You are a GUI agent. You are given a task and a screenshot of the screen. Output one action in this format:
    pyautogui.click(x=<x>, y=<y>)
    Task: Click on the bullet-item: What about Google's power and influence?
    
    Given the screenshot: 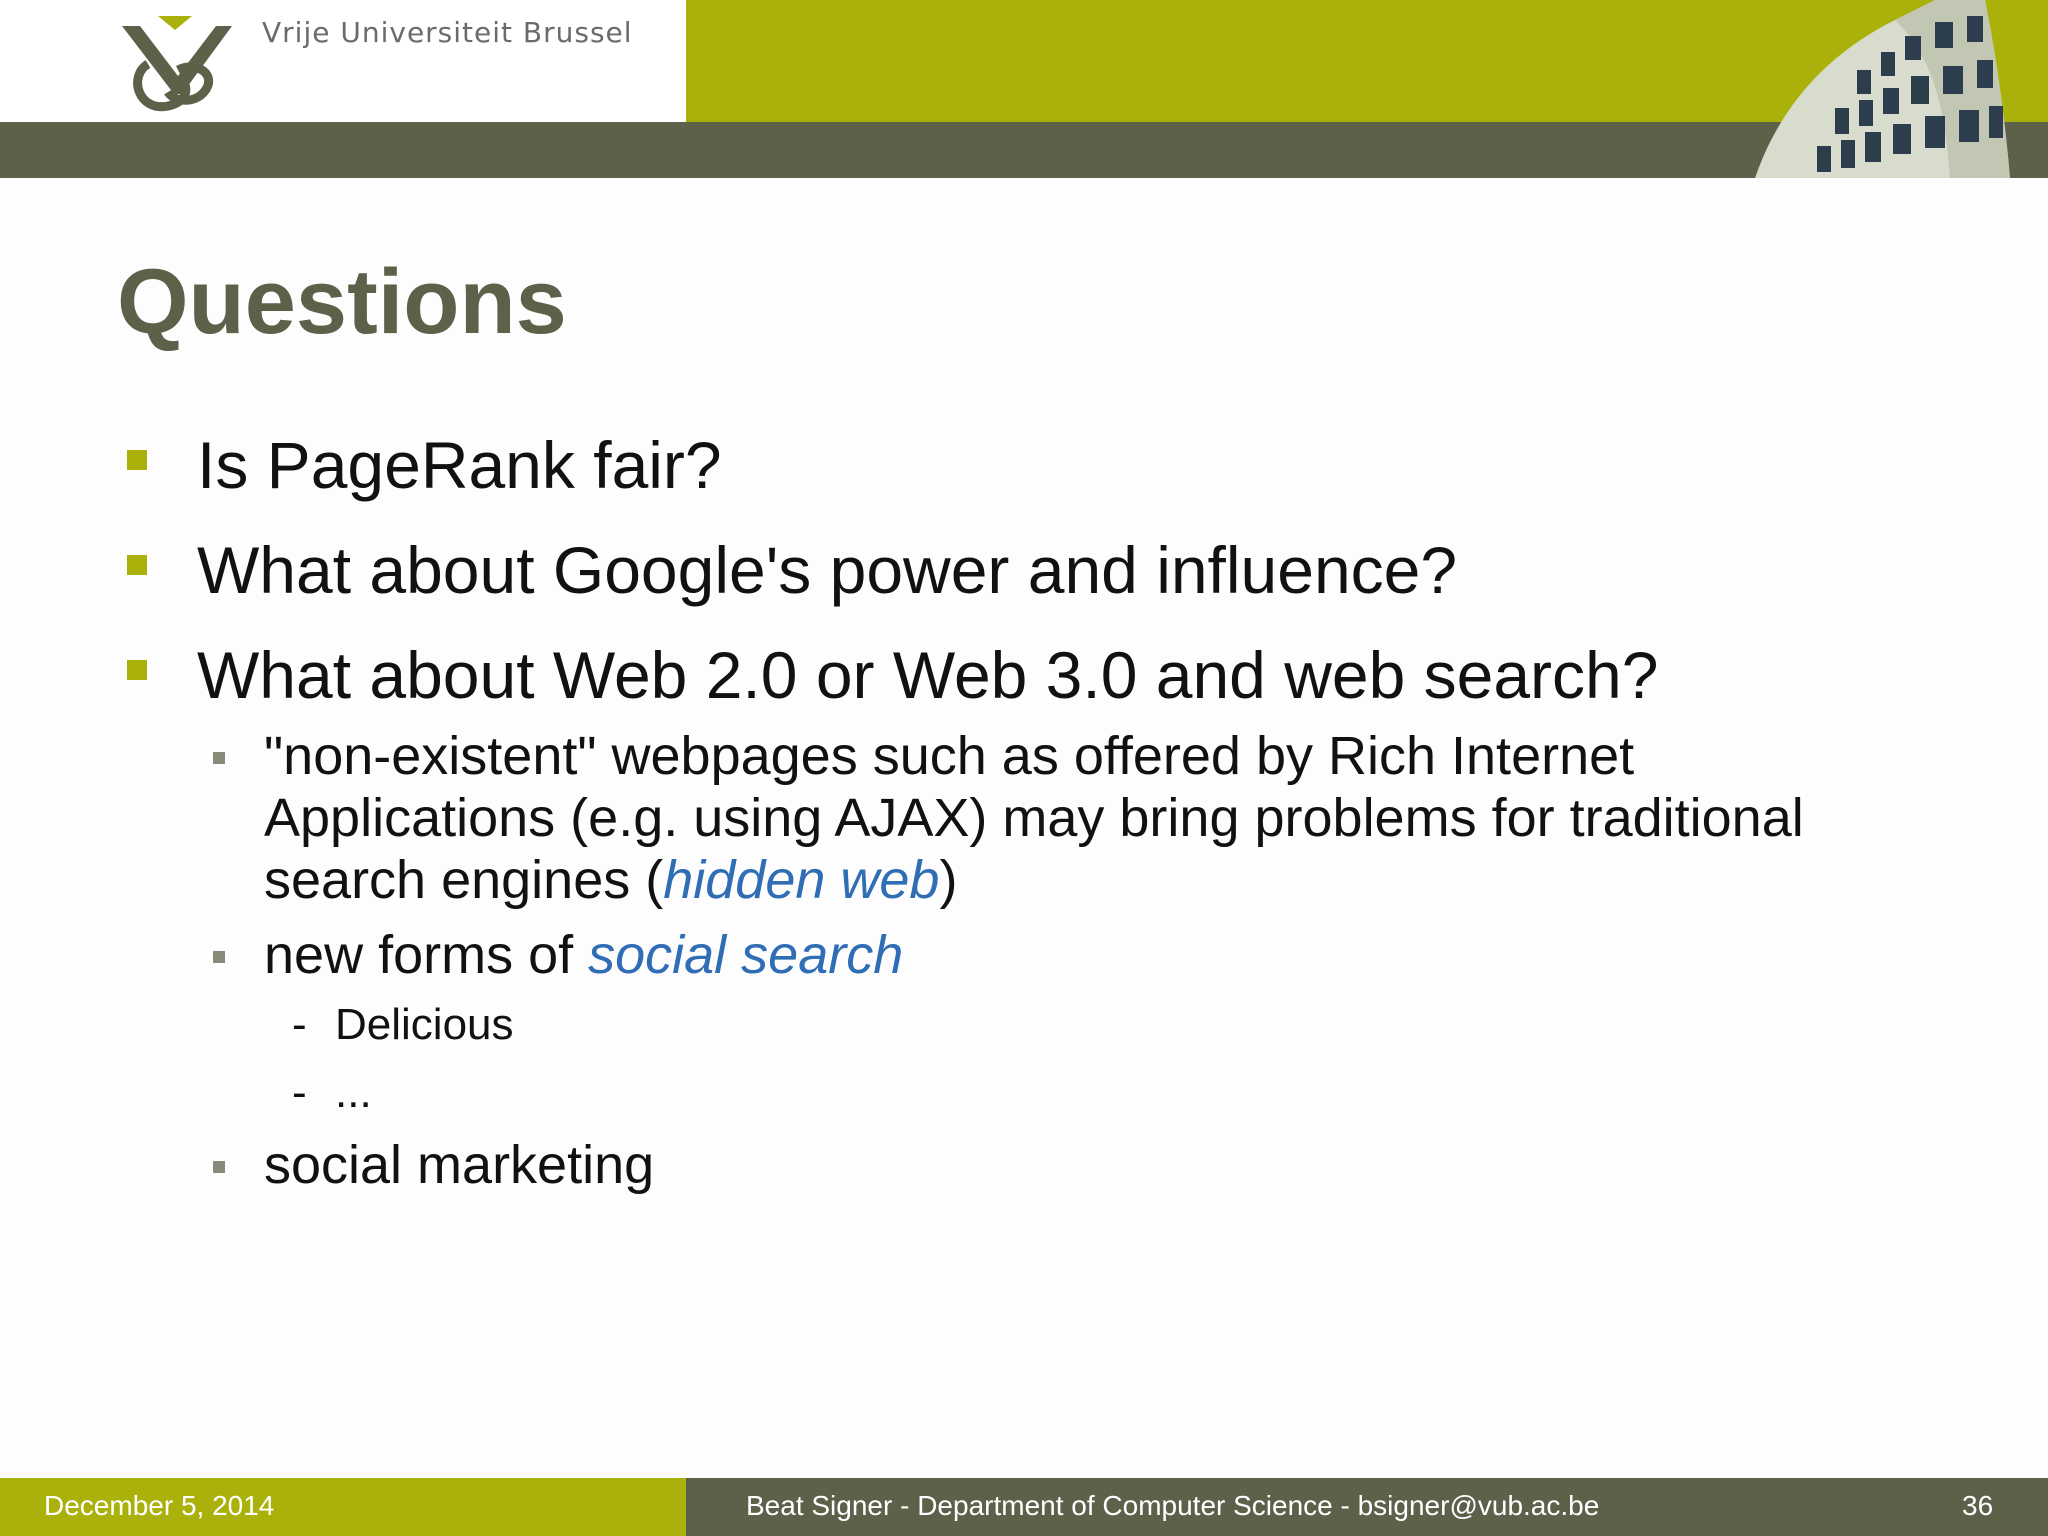 What is the action you would take?
    pyautogui.click(x=827, y=570)
    